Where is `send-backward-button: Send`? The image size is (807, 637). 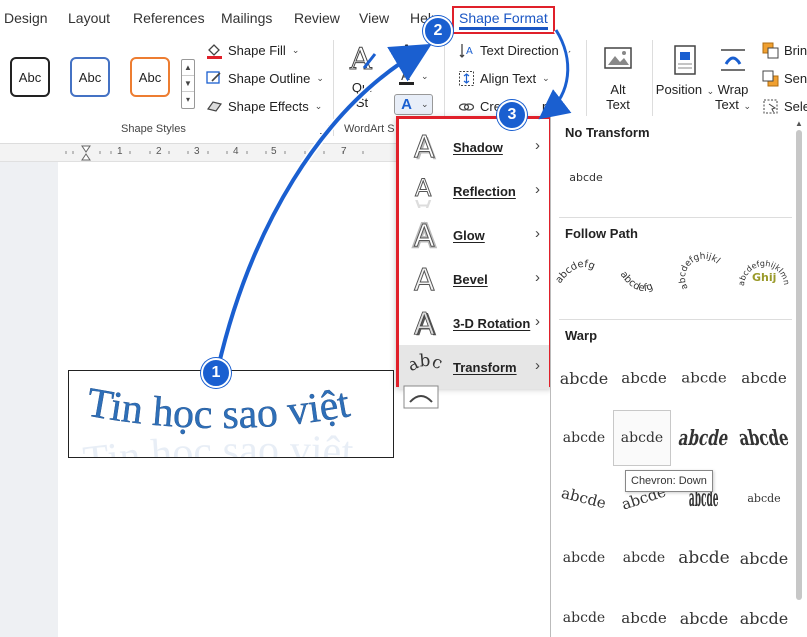
send-backward-button: Send is located at coordinates (784, 78).